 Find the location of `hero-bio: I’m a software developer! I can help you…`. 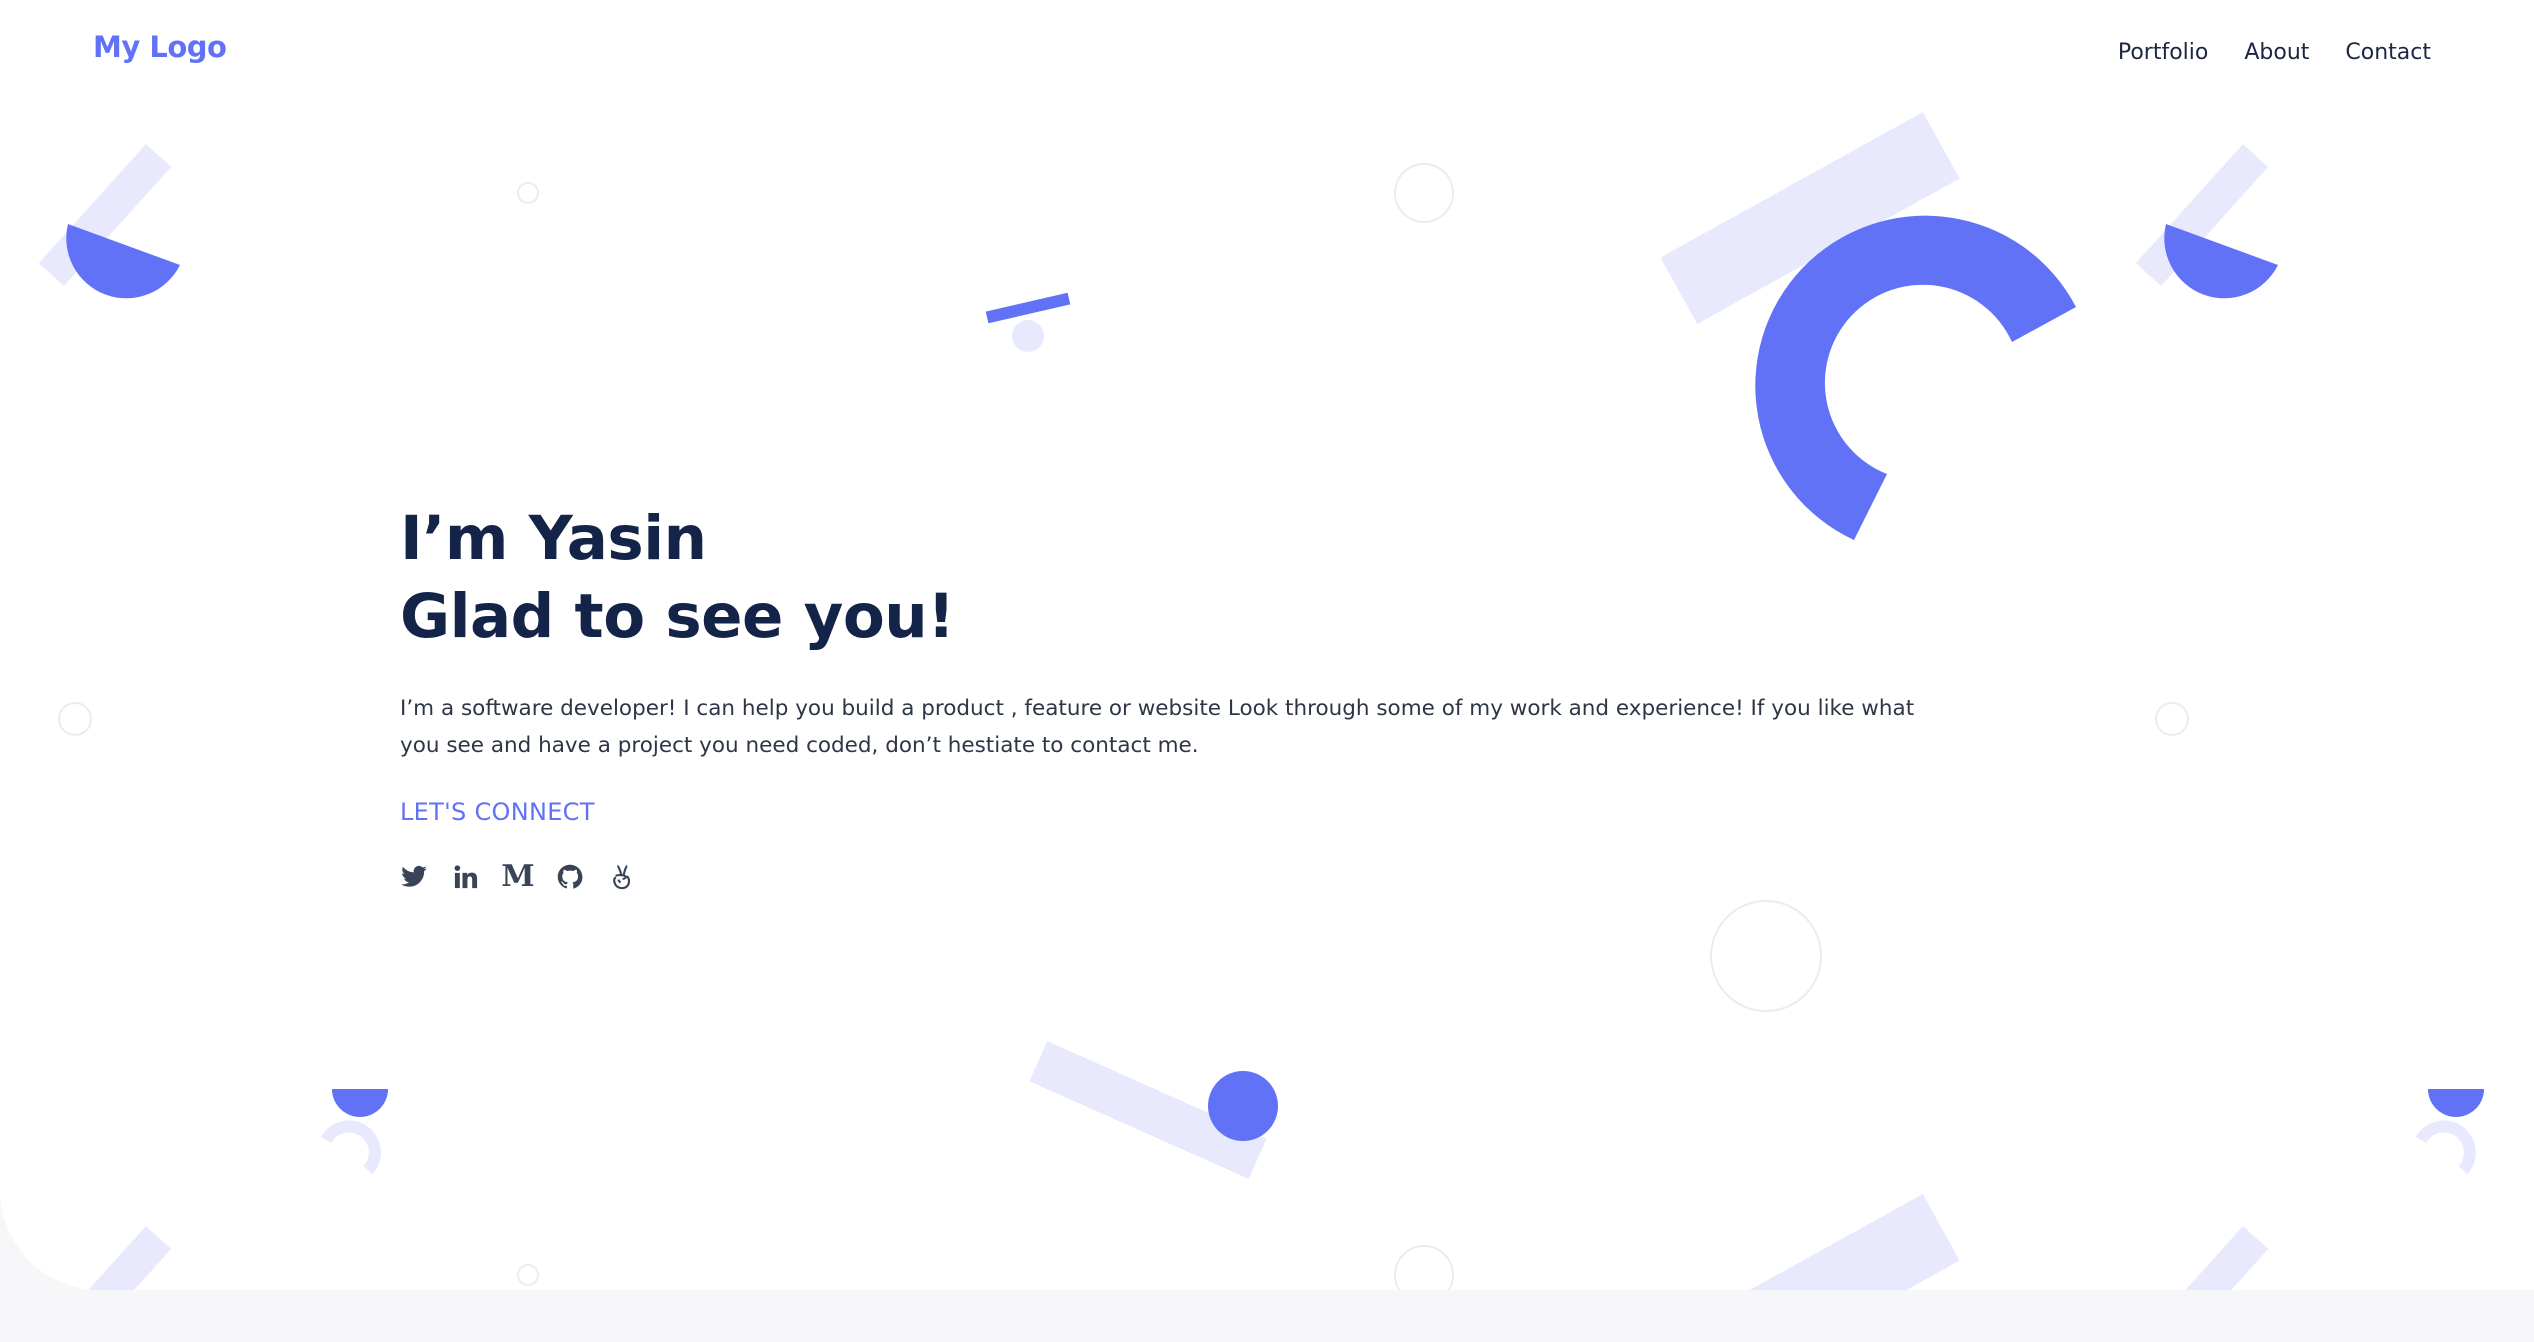

hero-bio: I’m a software developer! I can help you… is located at coordinates (1157, 727).